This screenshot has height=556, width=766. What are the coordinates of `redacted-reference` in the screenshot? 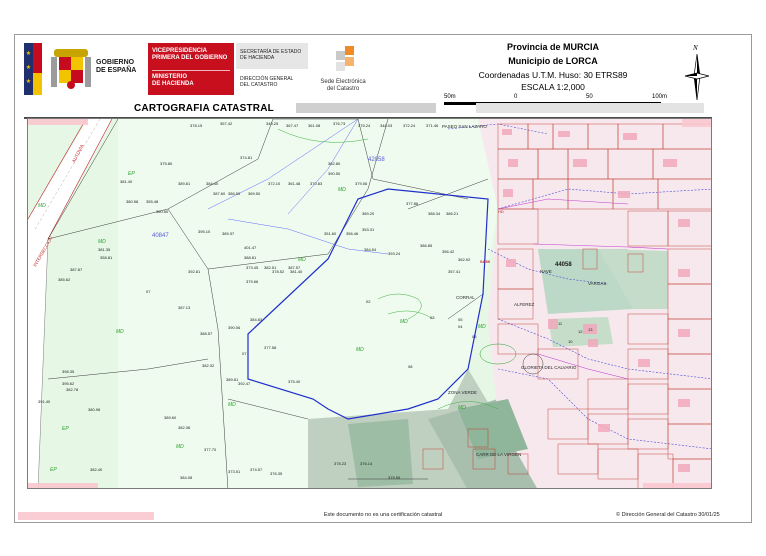 It's located at (366, 108).